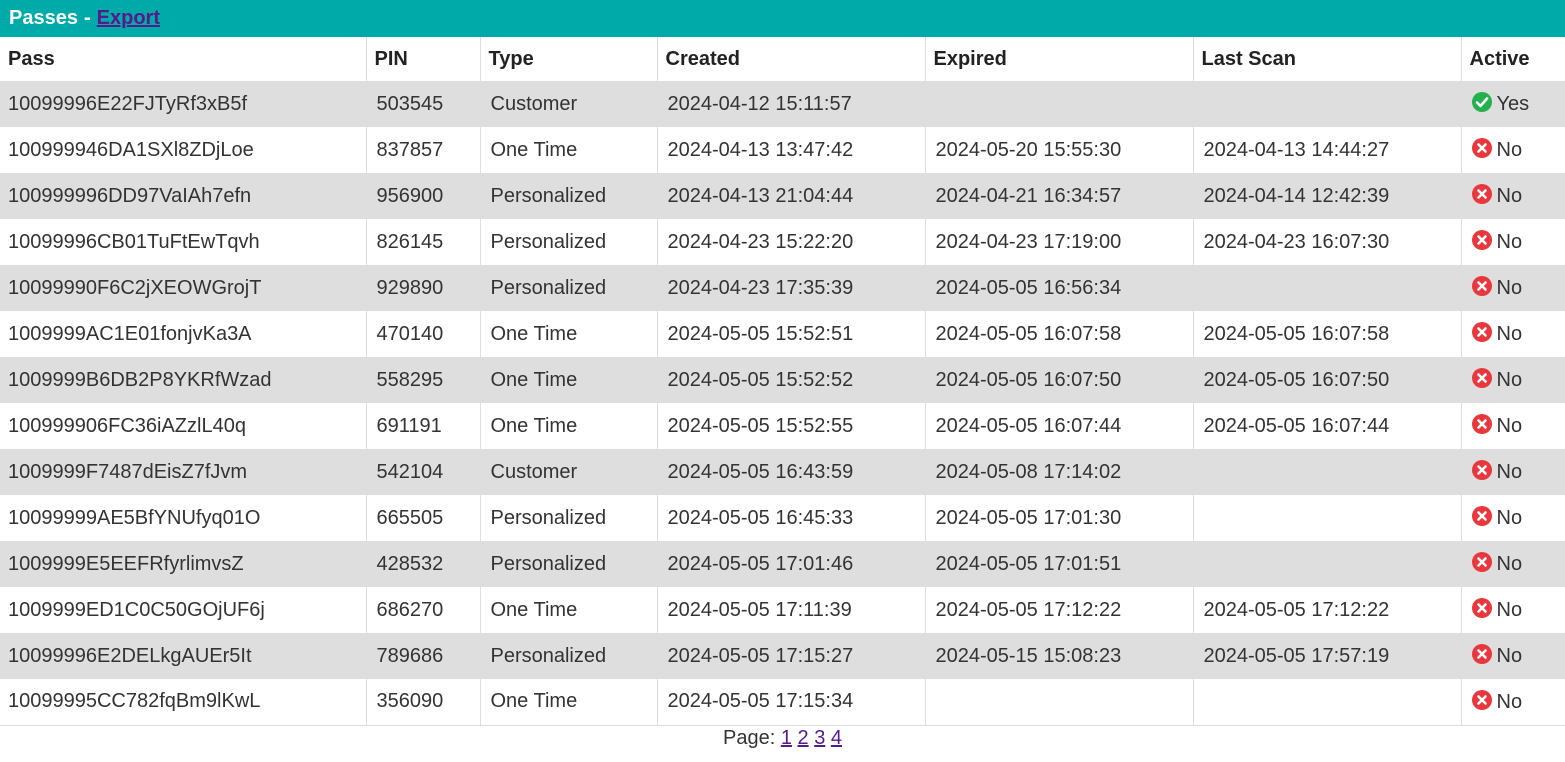  I want to click on cell-expired: 2024-05-05 17:01:51, so click(1059, 564).